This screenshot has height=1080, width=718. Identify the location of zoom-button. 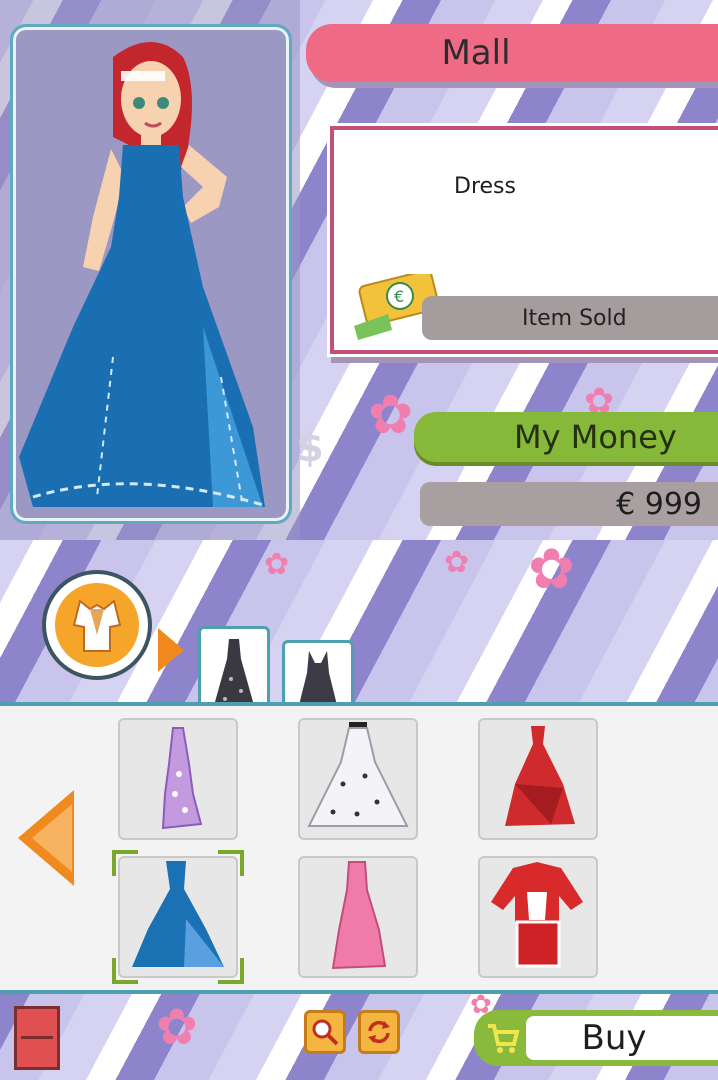
(325, 1032).